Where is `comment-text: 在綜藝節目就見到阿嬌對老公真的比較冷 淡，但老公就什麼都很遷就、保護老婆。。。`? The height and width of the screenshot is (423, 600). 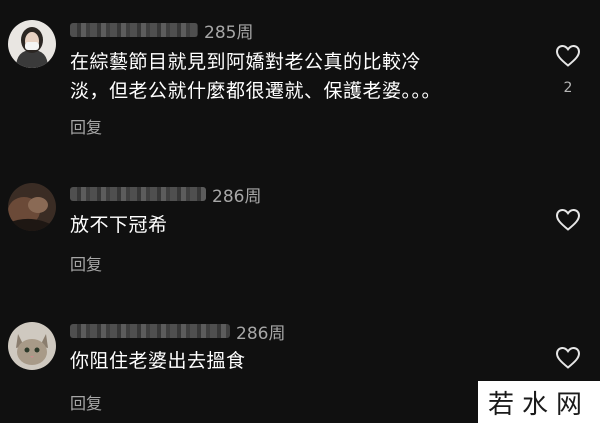 comment-text: 在綜藝節目就見到阿嬌對老公真的比較冷 淡，但老公就什麼都很遷就、保護老婆。。。 is located at coordinates (255, 77).